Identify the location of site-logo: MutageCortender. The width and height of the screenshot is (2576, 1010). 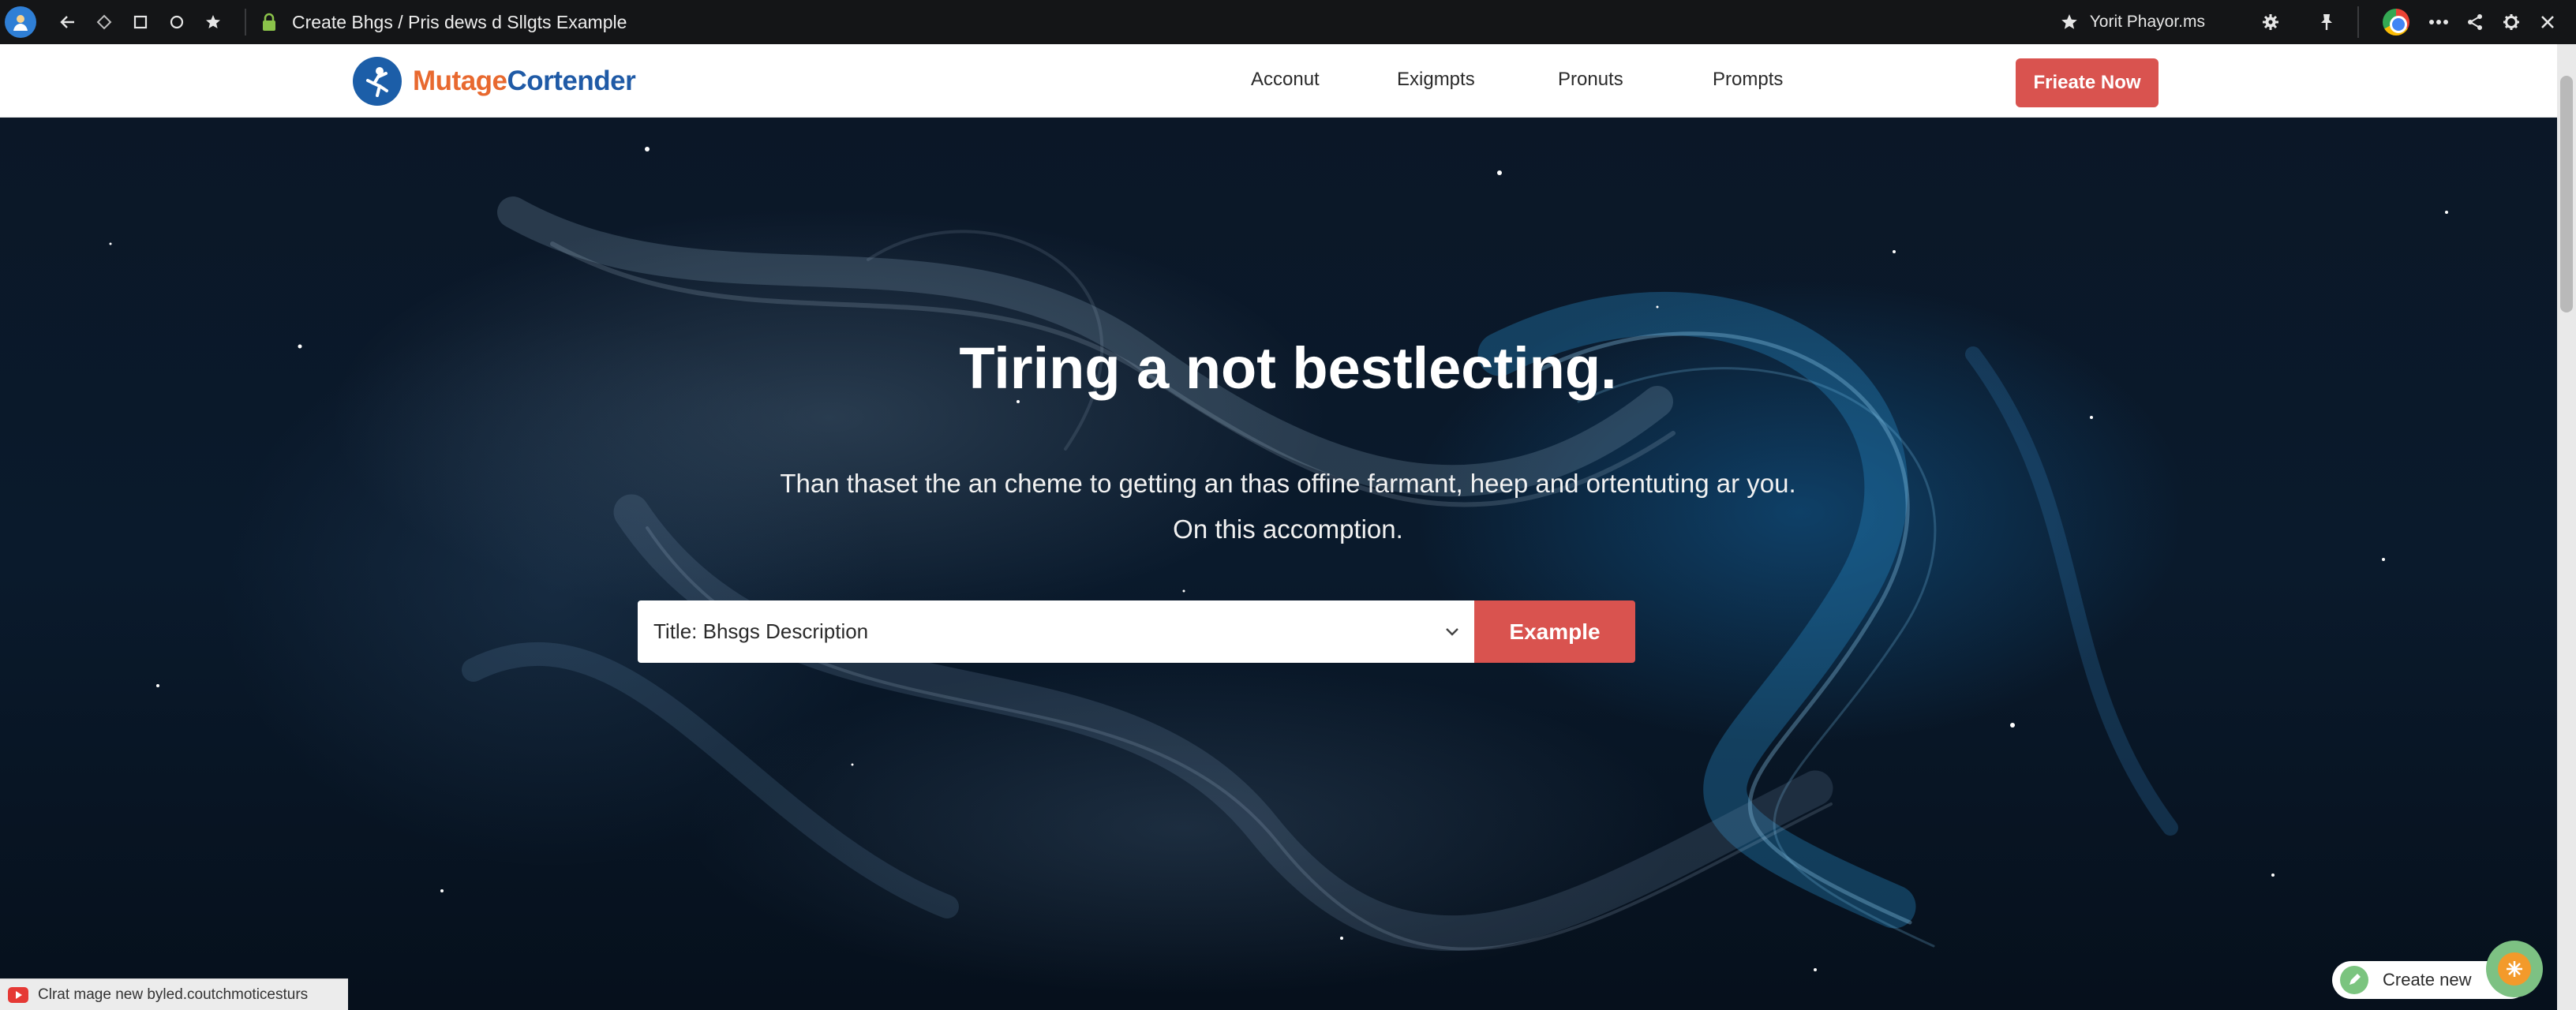
(494, 81).